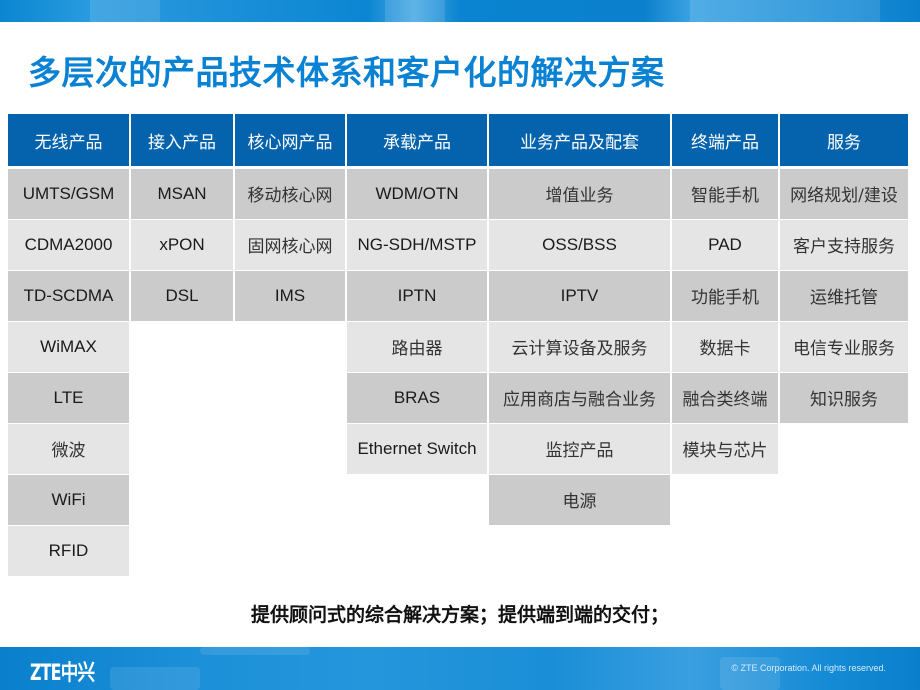 This screenshot has width=920, height=690. Describe the element at coordinates (68, 245) in the screenshot. I see `table-cell: CDMA2000` at that location.